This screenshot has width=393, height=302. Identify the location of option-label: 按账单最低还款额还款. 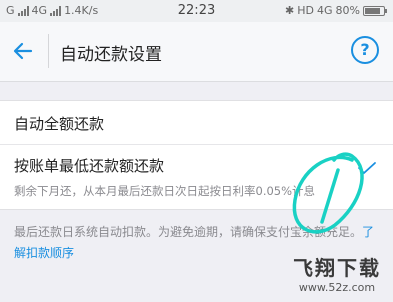
(89, 166).